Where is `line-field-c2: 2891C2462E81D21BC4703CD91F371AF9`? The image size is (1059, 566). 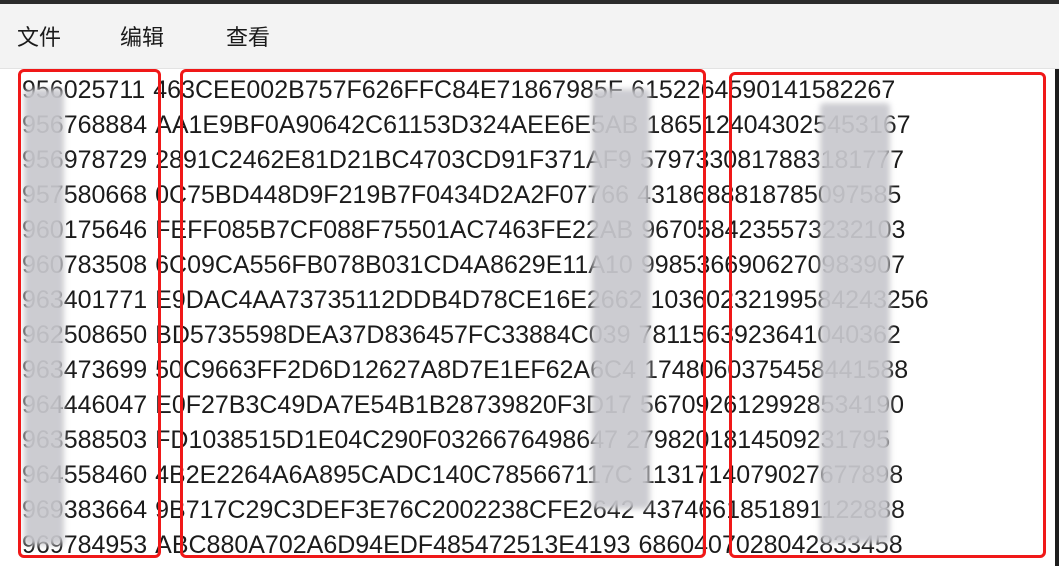
line-field-c2: 2891C2462E81D21BC4703CD91F371AF9 is located at coordinates (393, 160).